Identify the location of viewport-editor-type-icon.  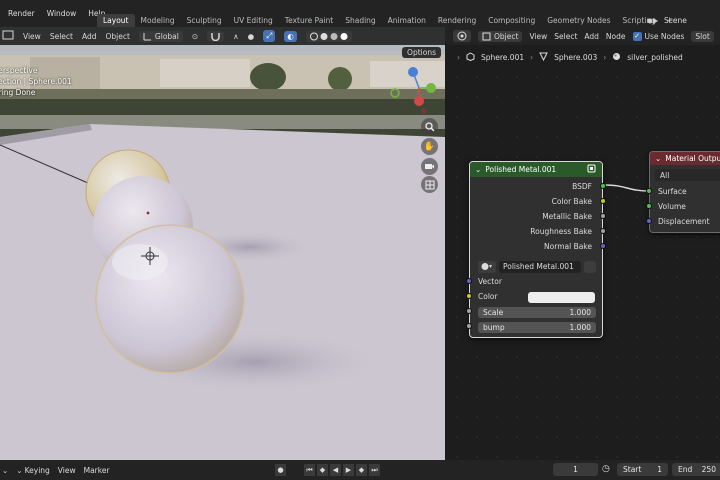
(8, 36).